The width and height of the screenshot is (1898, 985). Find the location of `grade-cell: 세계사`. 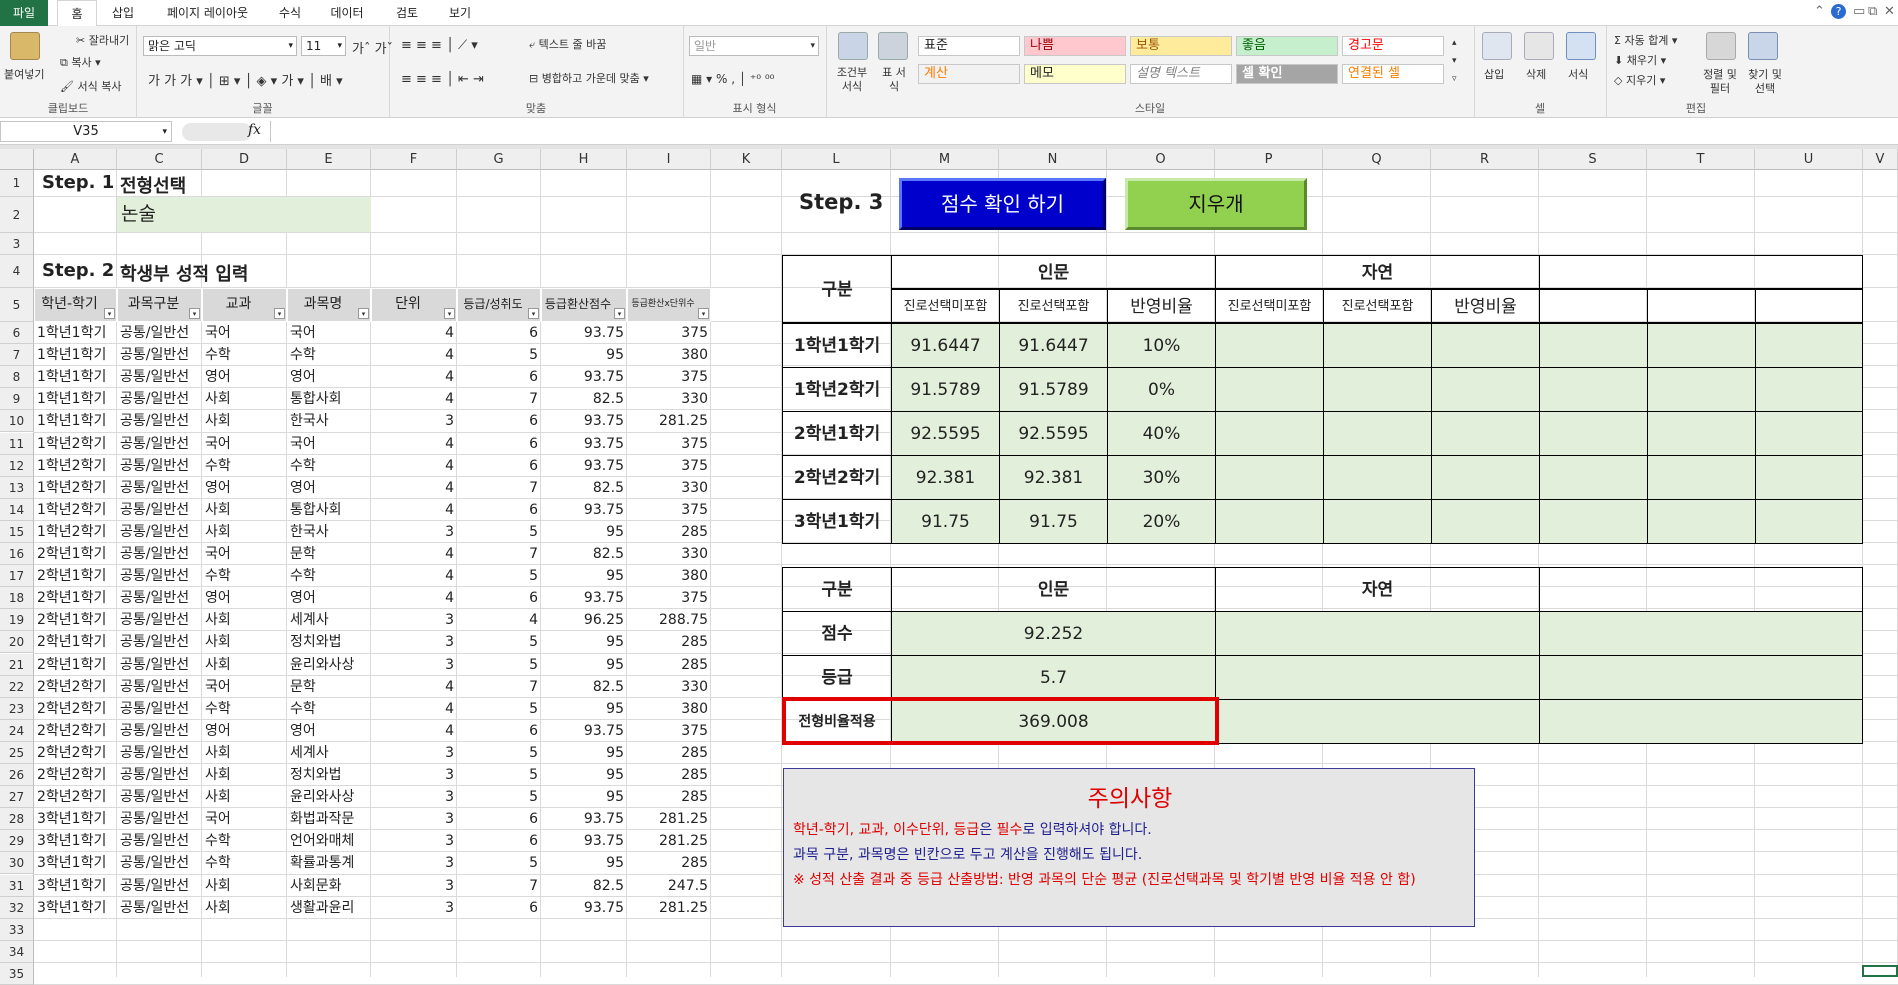

grade-cell: 세계사 is located at coordinates (329, 753).